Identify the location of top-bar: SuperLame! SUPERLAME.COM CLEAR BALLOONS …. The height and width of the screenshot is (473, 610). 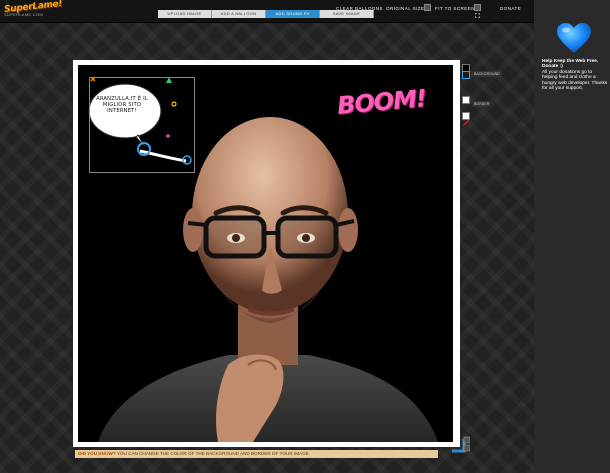
(267, 11).